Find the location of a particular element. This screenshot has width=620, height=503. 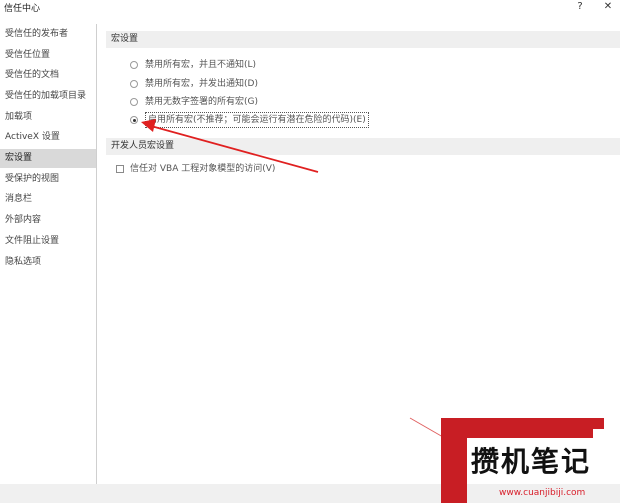

sidebar-item-protected-view: 受保护的视图 is located at coordinates (48, 179).